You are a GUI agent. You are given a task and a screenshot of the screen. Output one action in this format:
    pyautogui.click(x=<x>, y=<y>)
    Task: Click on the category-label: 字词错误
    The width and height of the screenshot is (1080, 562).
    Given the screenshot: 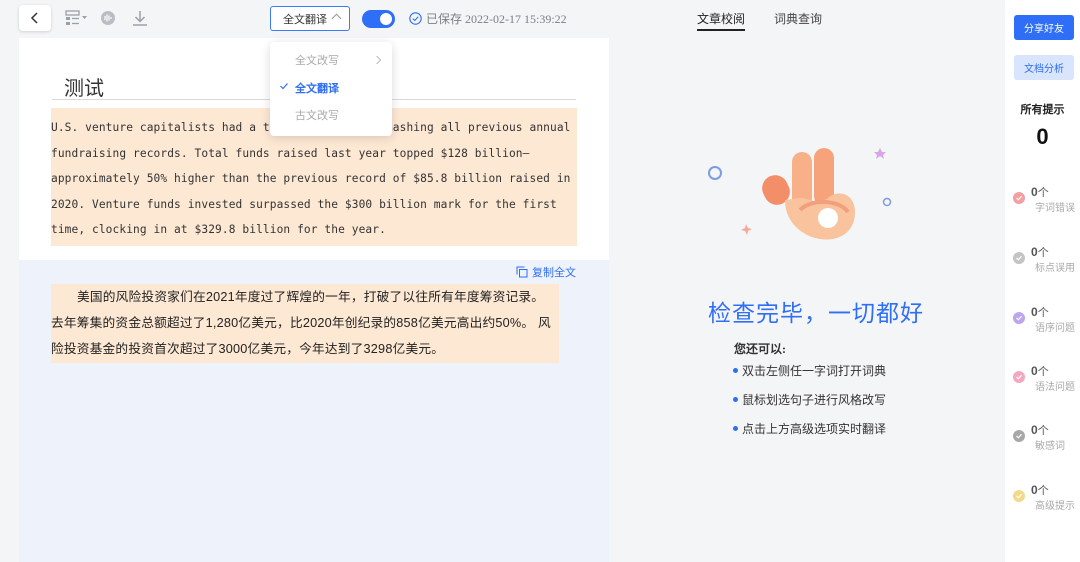 What is the action you would take?
    pyautogui.click(x=1055, y=208)
    